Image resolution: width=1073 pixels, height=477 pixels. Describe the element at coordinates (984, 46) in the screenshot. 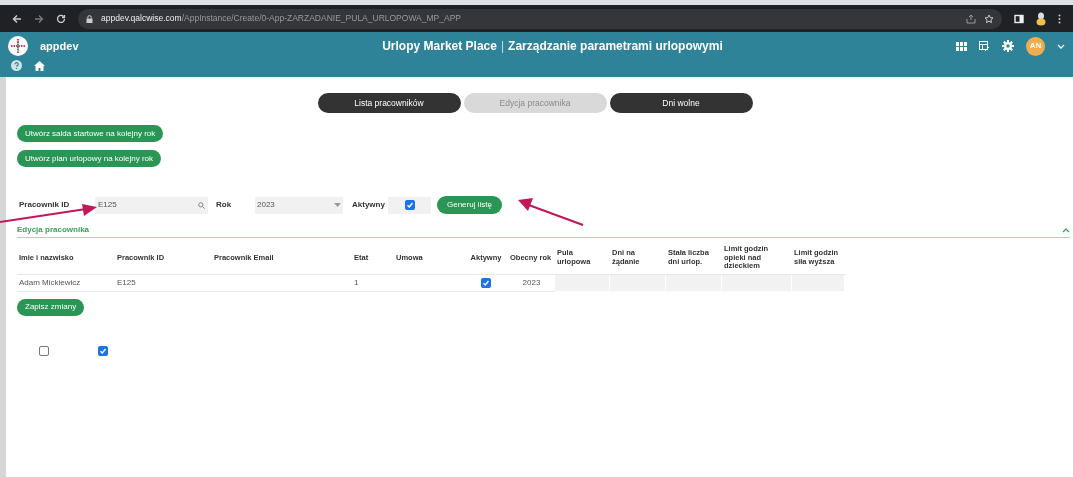

I see `table-edit-icon` at that location.